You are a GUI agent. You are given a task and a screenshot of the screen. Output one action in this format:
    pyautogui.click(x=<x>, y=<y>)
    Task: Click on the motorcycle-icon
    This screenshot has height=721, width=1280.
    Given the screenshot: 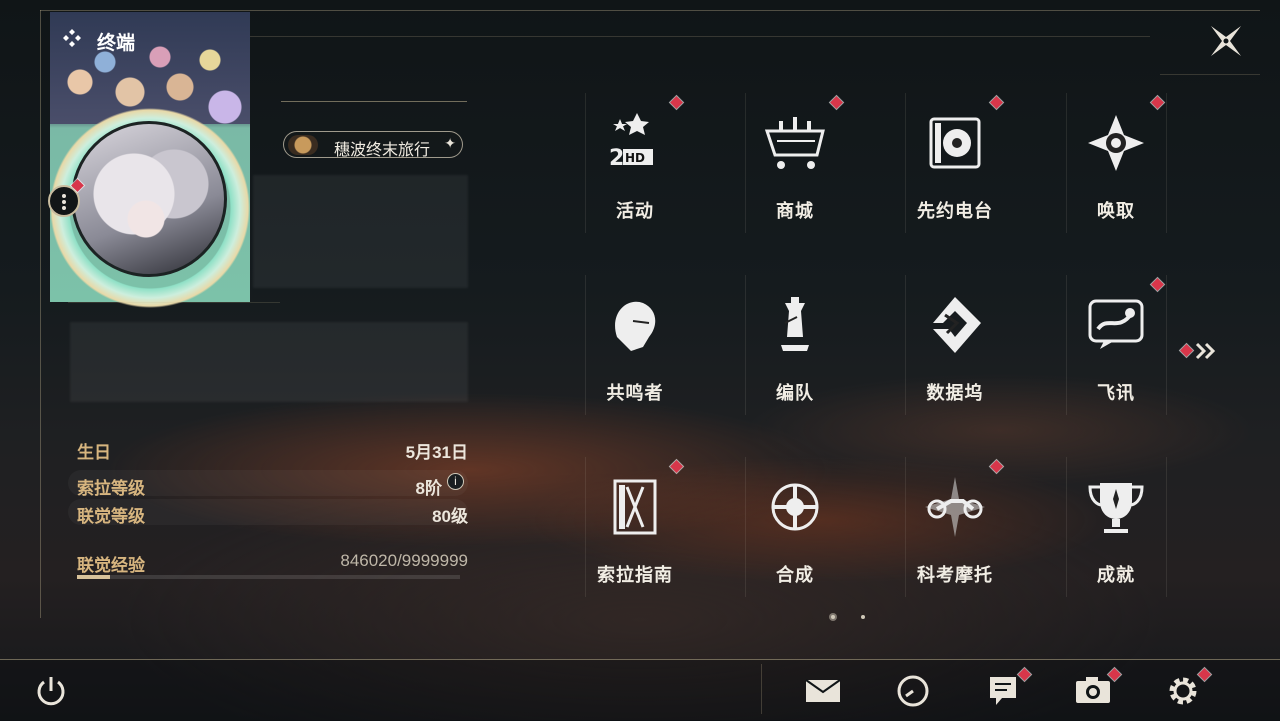 What is the action you would take?
    pyautogui.click(x=955, y=507)
    